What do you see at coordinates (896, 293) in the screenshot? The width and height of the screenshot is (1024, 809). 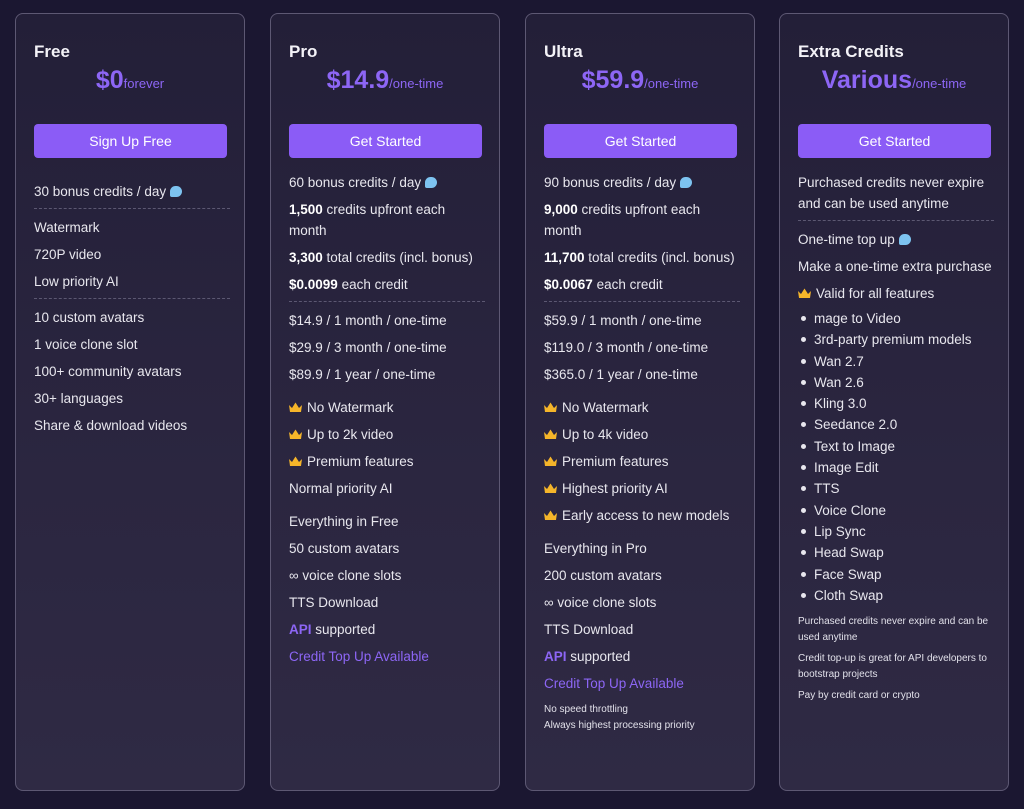 I see `valid-features: Valid for all features` at bounding box center [896, 293].